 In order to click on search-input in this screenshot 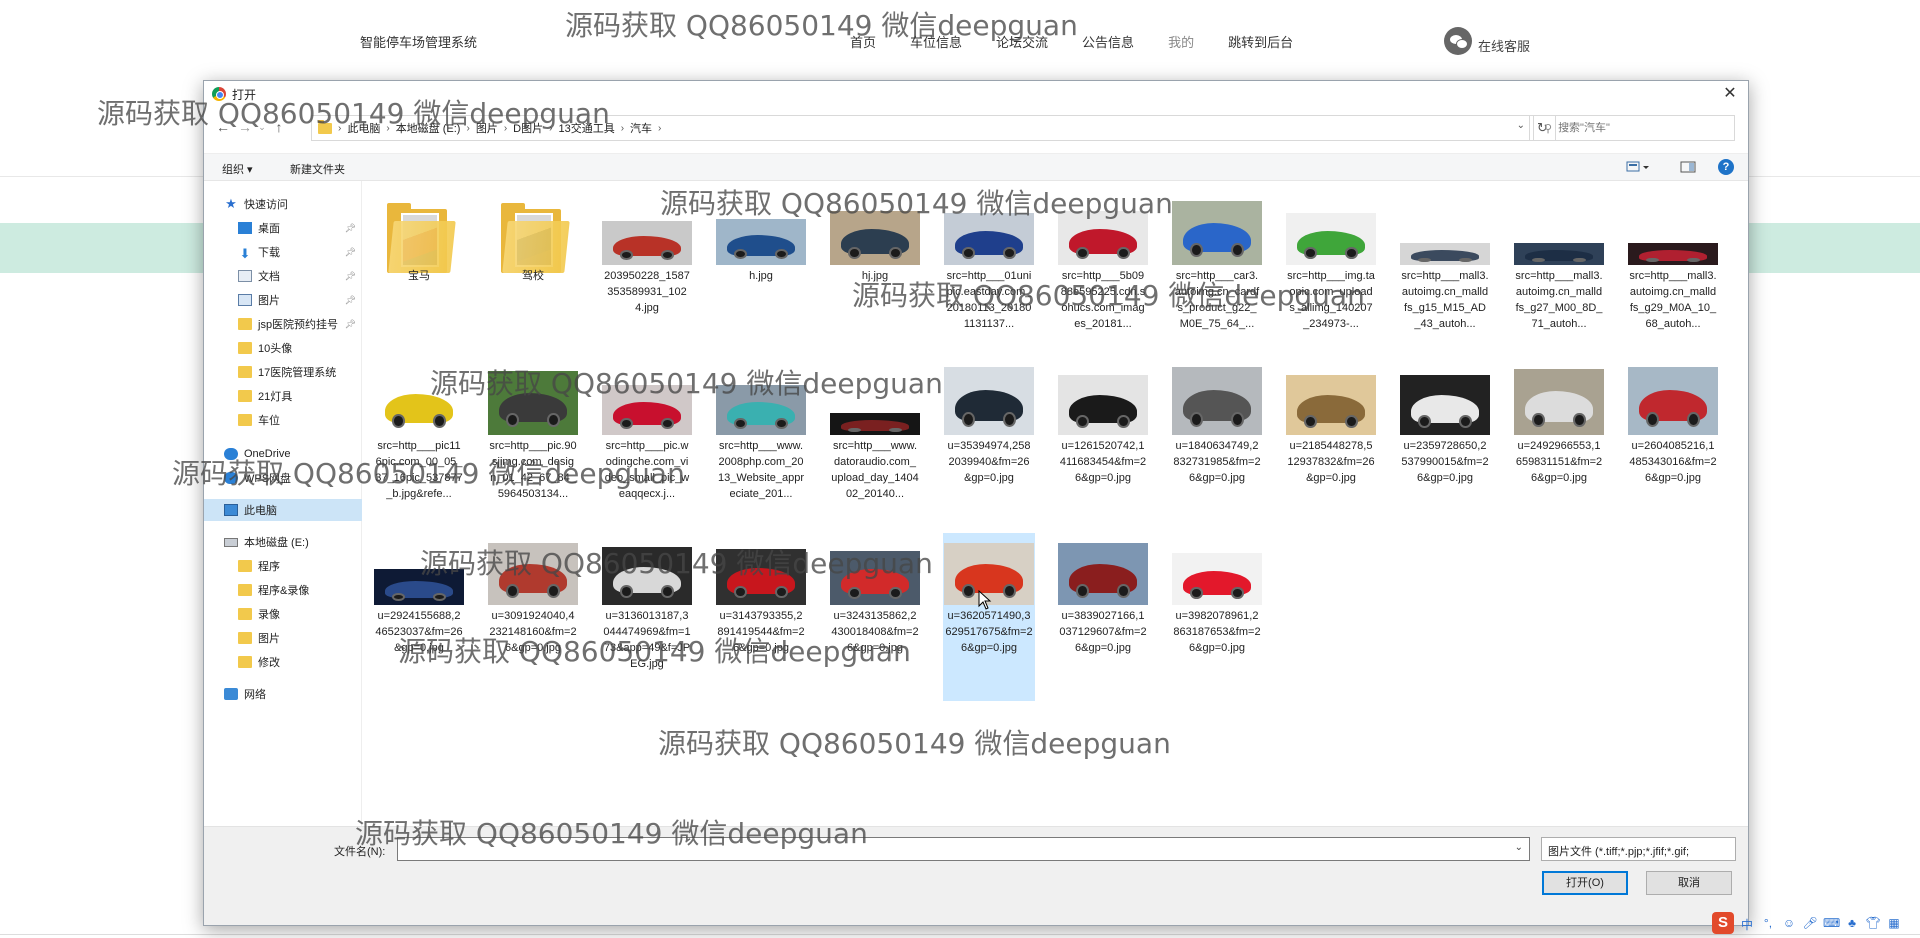, I will do `click(1638, 128)`.